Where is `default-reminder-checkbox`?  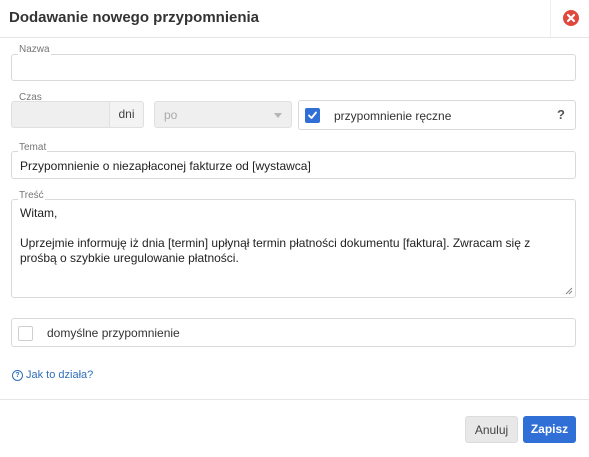 default-reminder-checkbox is located at coordinates (25, 333).